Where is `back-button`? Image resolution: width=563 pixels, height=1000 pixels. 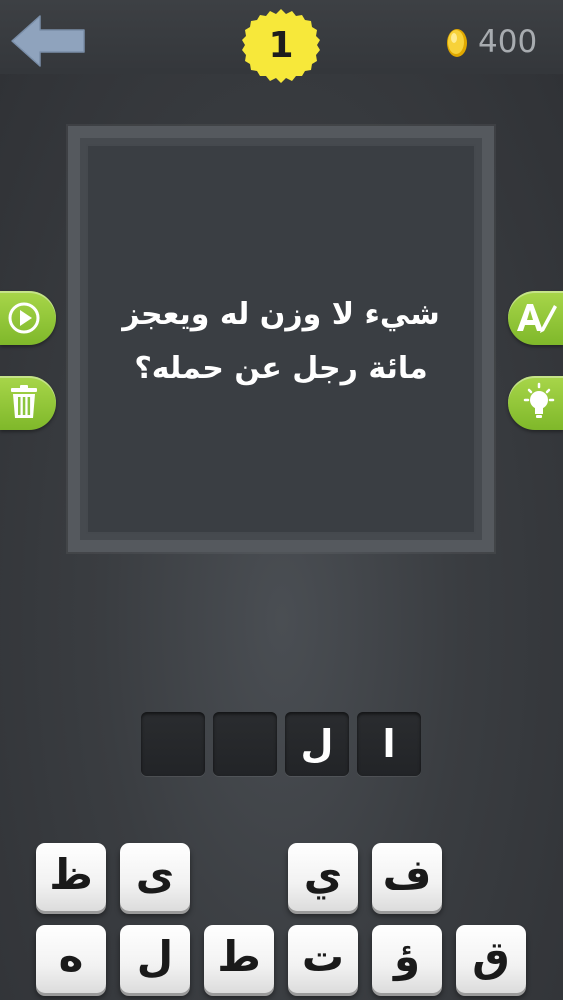
back-button is located at coordinates (48, 41).